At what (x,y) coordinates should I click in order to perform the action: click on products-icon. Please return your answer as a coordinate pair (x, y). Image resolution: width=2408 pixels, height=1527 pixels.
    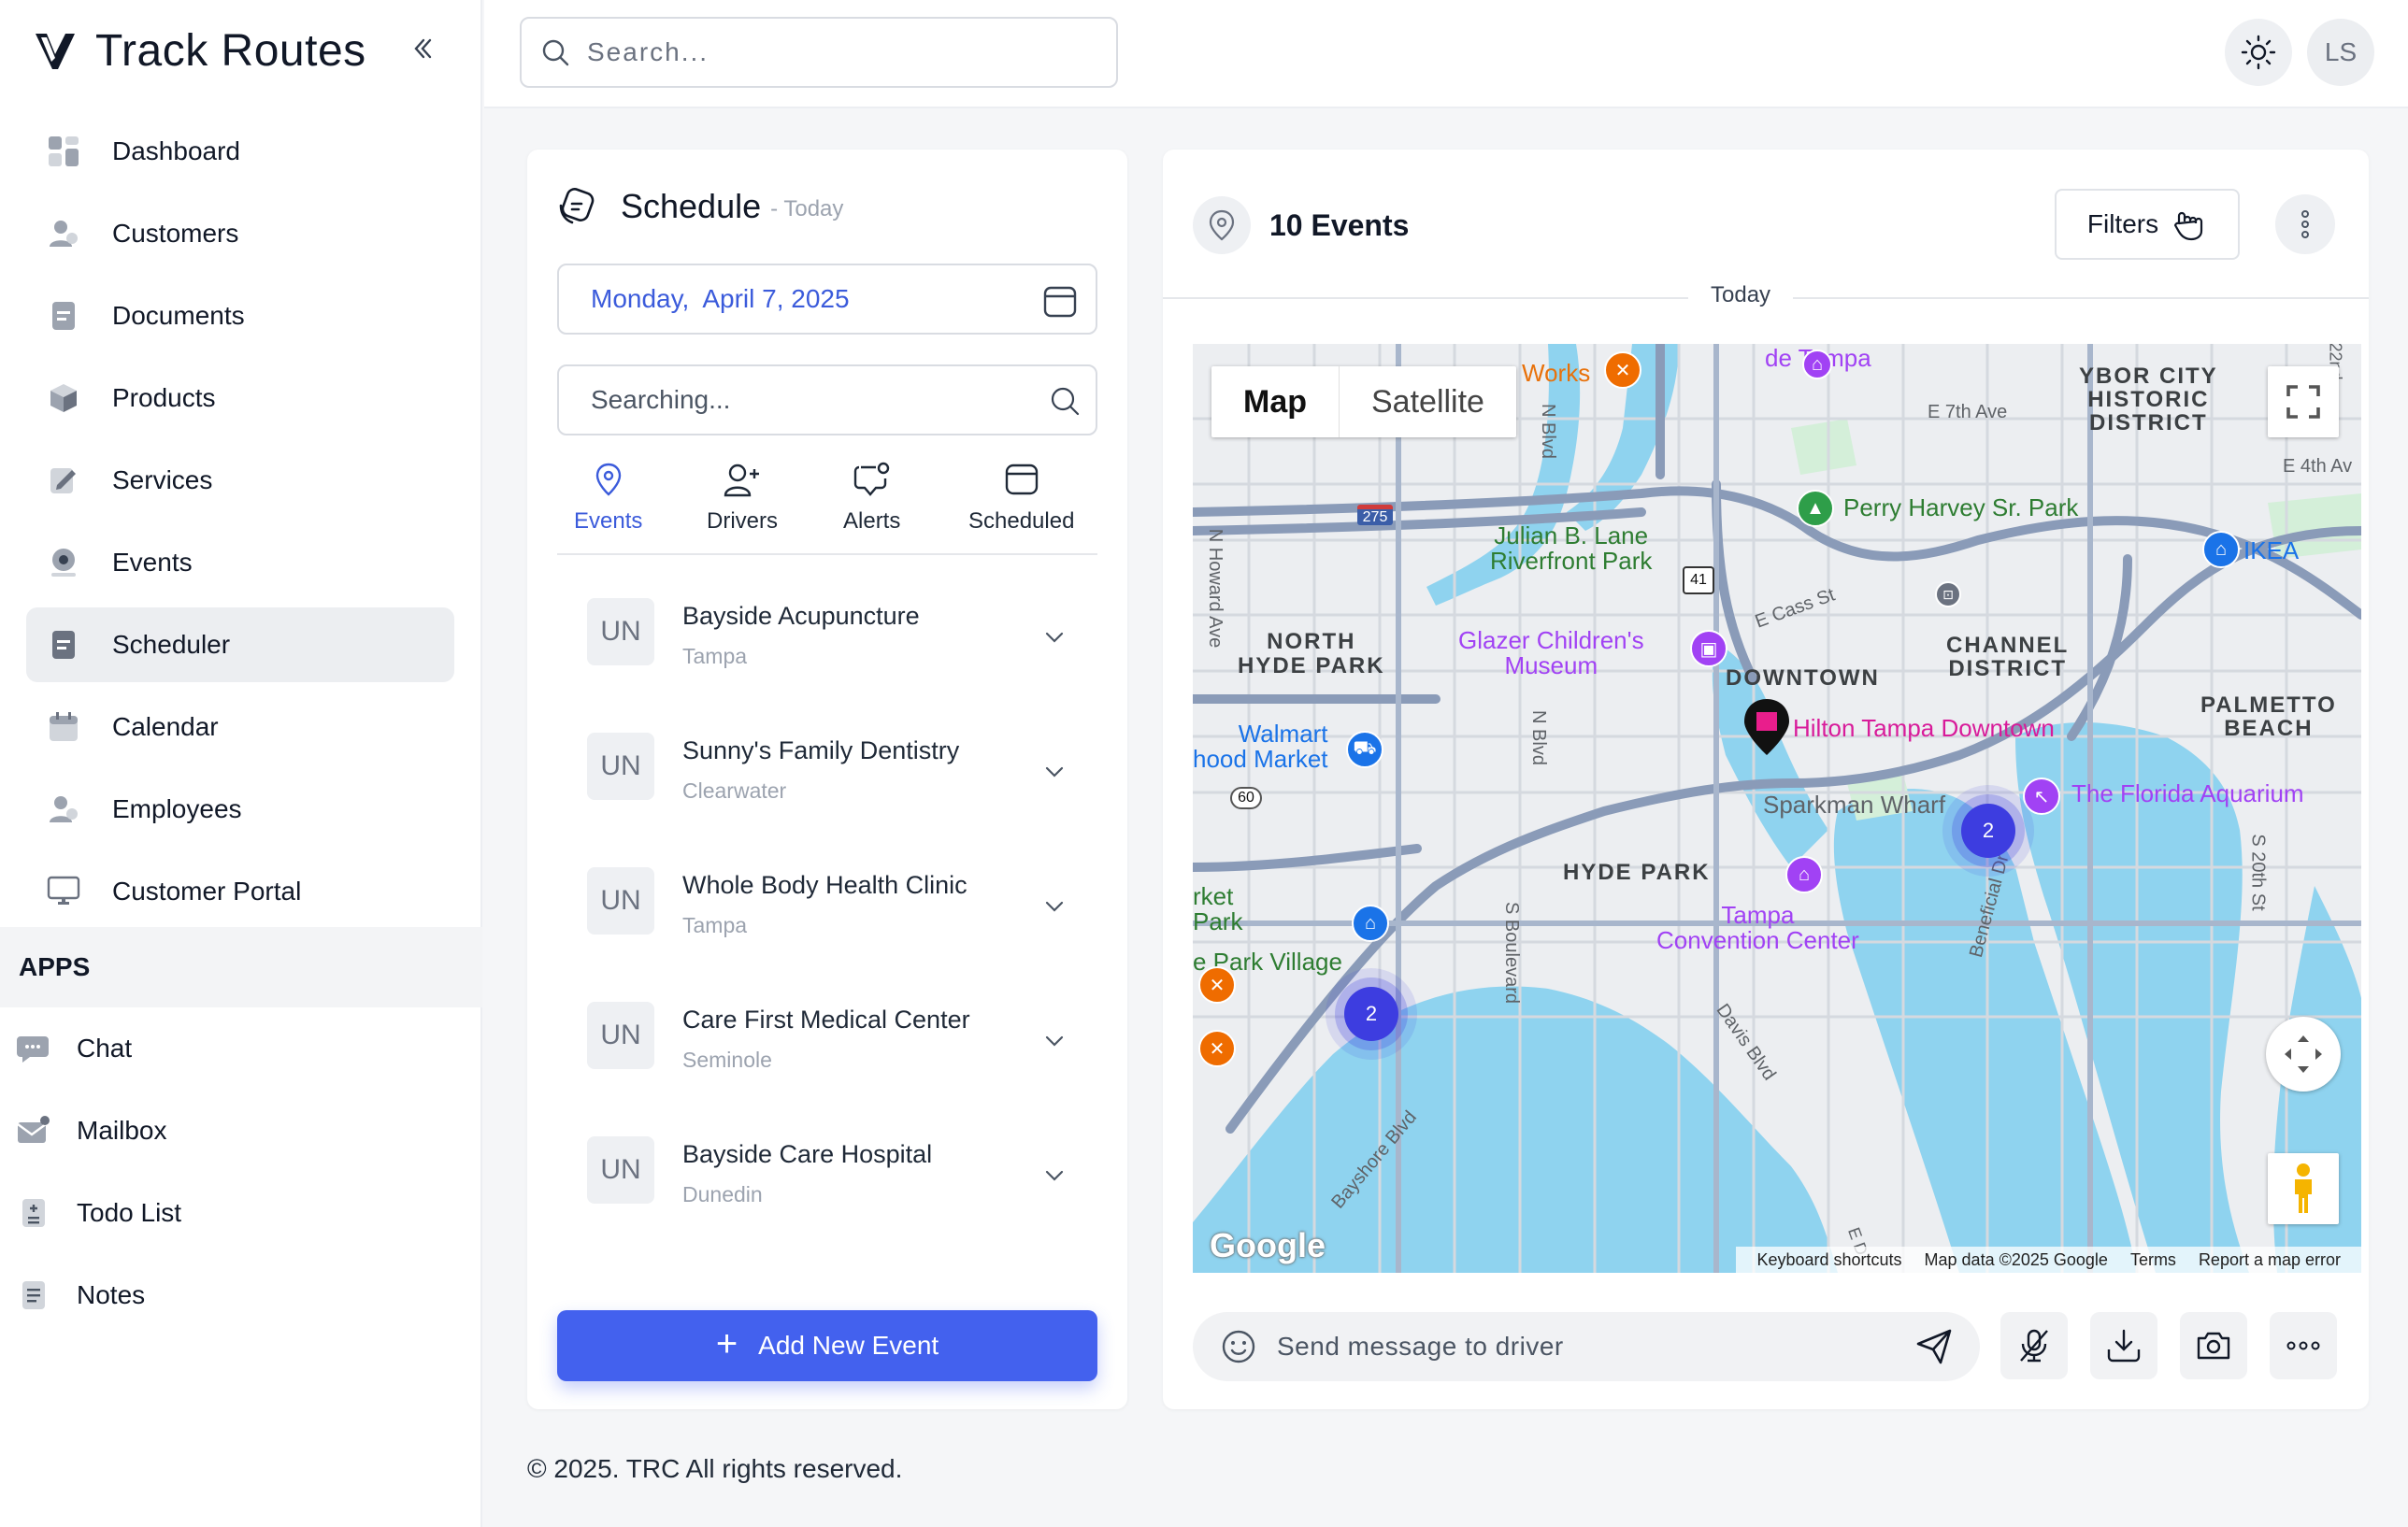
    Looking at the image, I should click on (63, 398).